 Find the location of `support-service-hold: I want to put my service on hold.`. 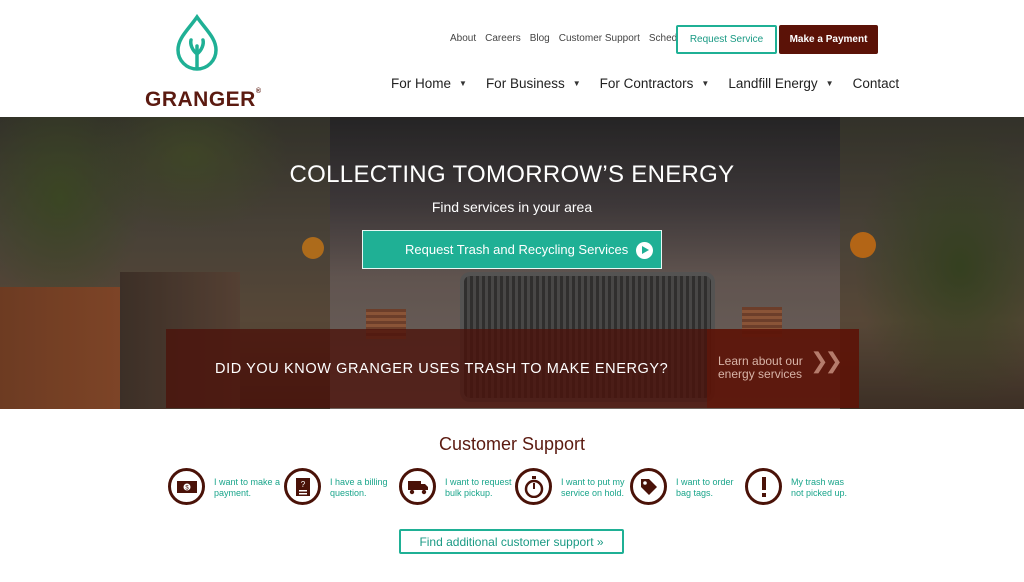

support-service-hold: I want to put my service on hold. is located at coordinates (572, 486).